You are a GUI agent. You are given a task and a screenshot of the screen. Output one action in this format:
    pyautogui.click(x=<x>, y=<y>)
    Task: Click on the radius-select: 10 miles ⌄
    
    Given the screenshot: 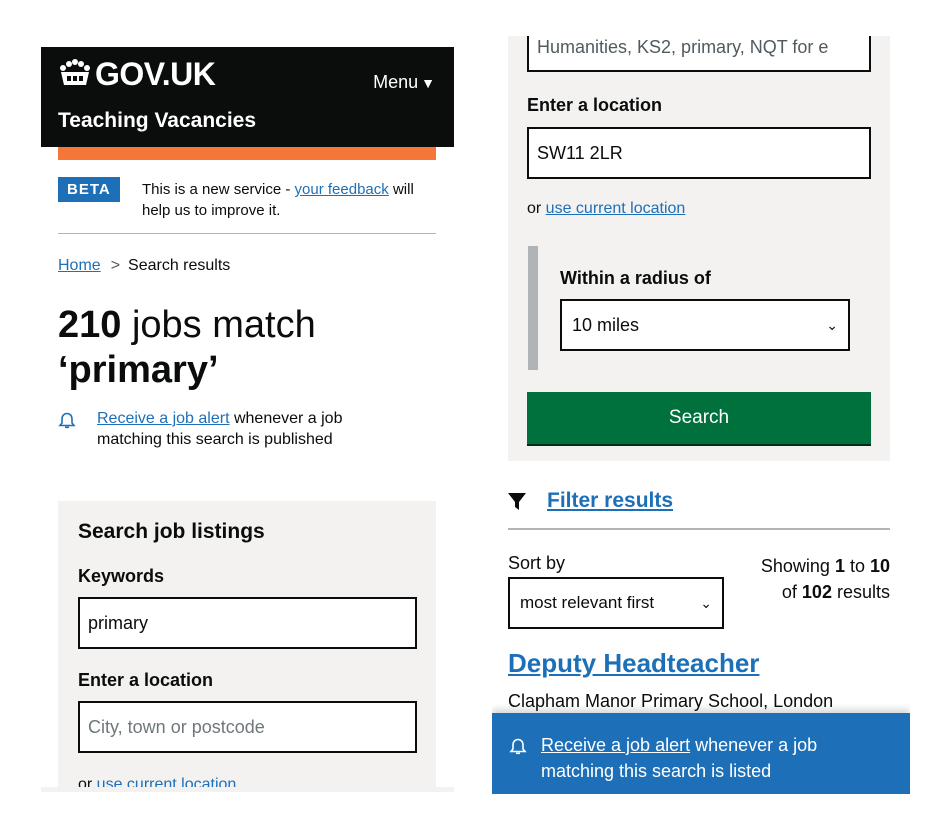 What is the action you would take?
    pyautogui.click(x=705, y=325)
    